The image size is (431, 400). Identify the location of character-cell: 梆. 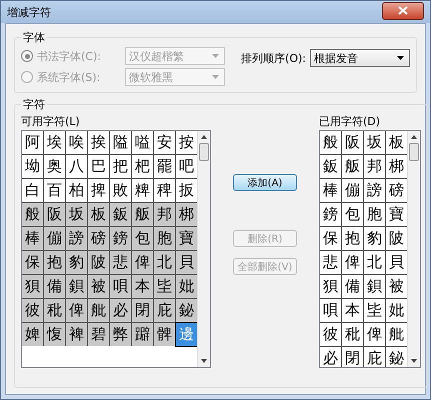
(186, 214).